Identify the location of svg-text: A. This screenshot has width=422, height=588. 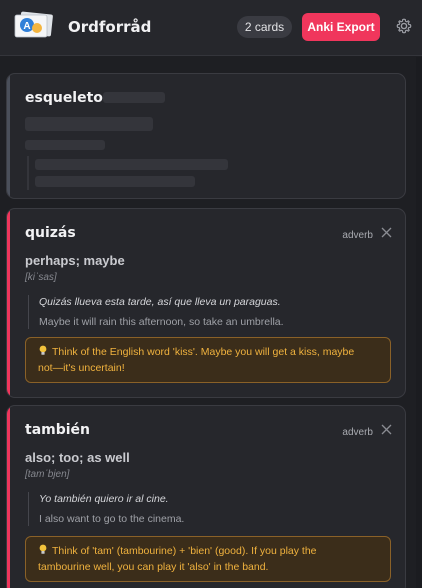
(26, 26).